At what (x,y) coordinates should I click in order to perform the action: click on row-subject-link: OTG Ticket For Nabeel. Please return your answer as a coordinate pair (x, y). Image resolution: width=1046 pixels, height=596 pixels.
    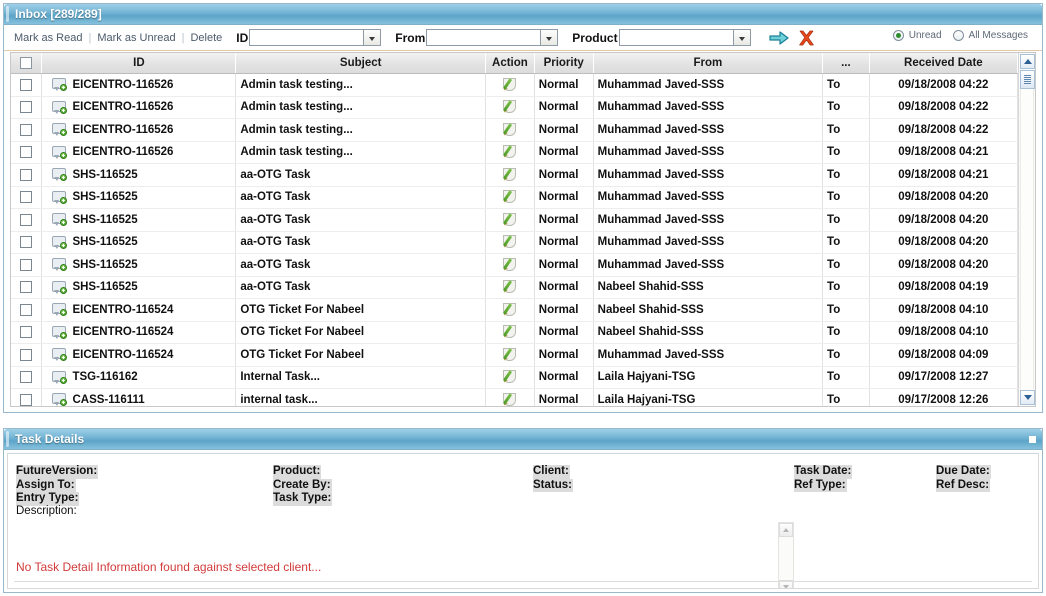
    Looking at the image, I should click on (361, 310).